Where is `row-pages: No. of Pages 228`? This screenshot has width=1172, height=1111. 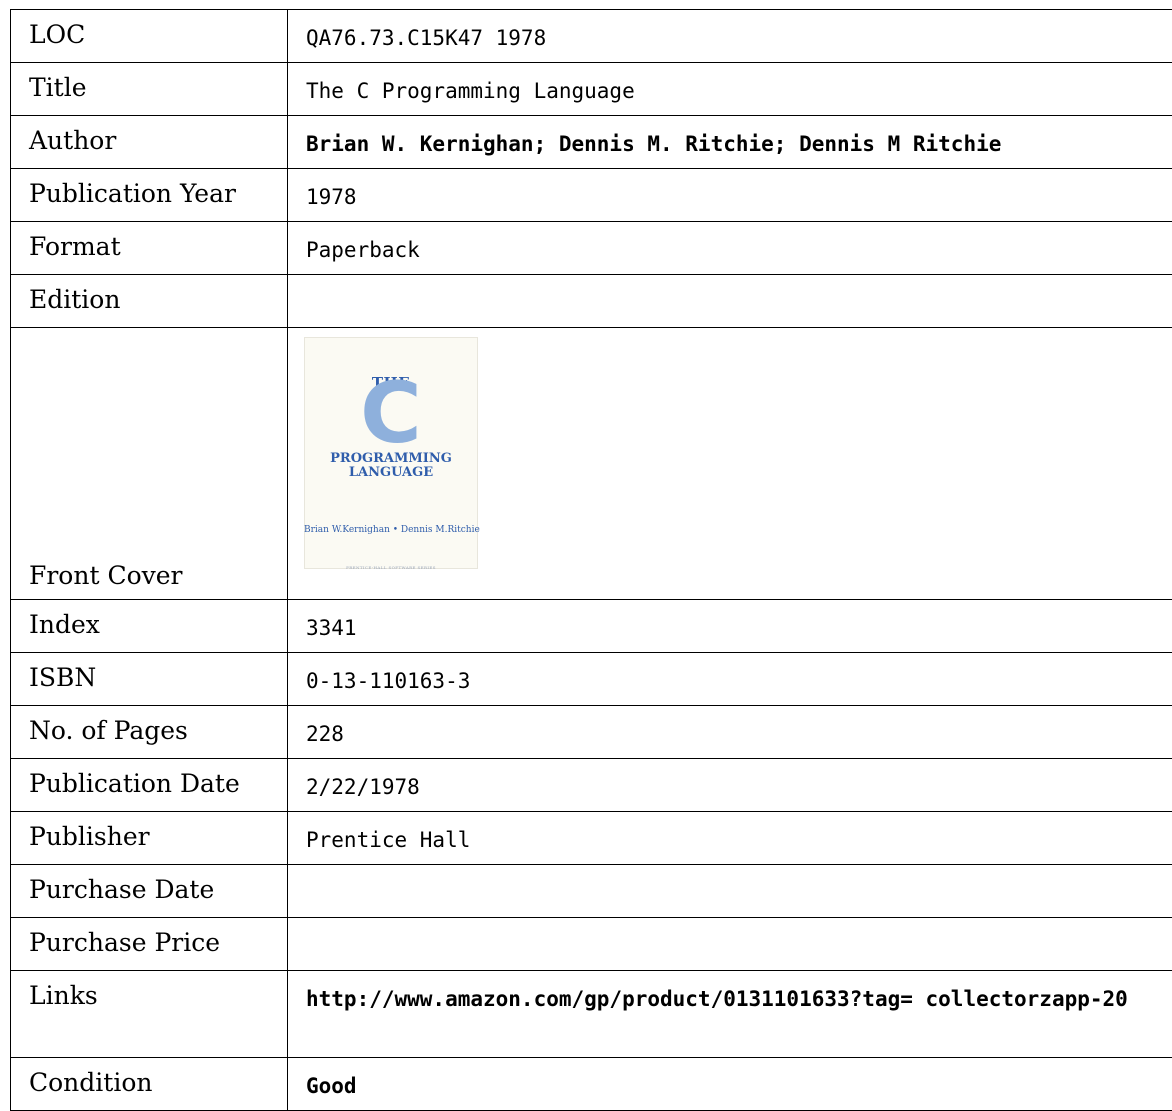 row-pages: No. of Pages 228 is located at coordinates (591, 732).